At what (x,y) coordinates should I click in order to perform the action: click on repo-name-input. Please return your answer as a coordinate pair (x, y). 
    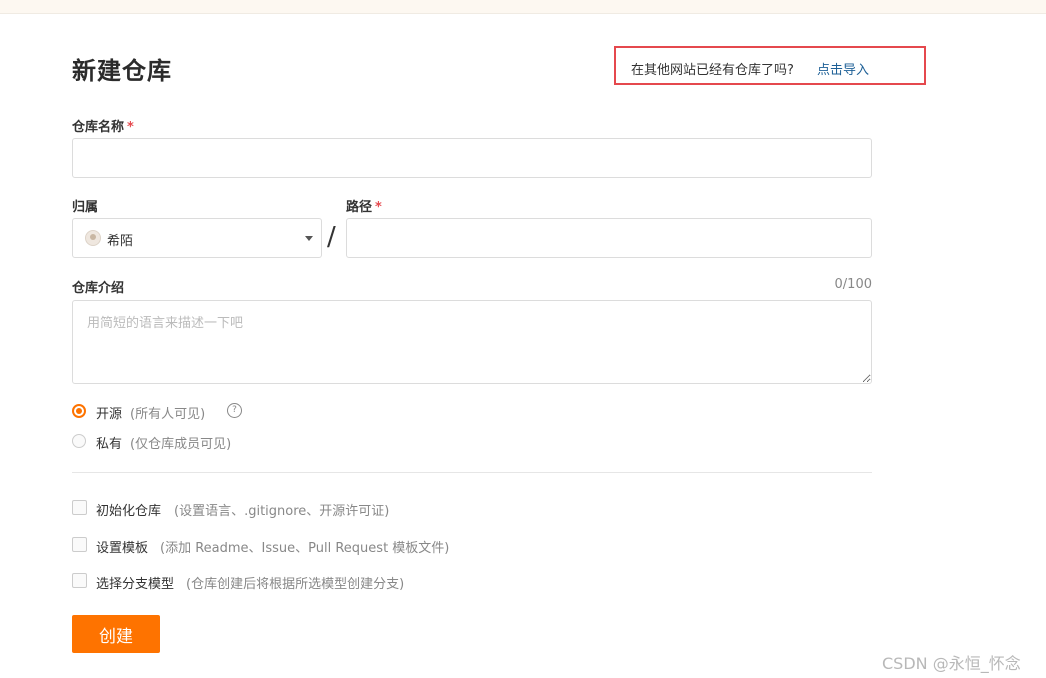
    Looking at the image, I should click on (472, 158).